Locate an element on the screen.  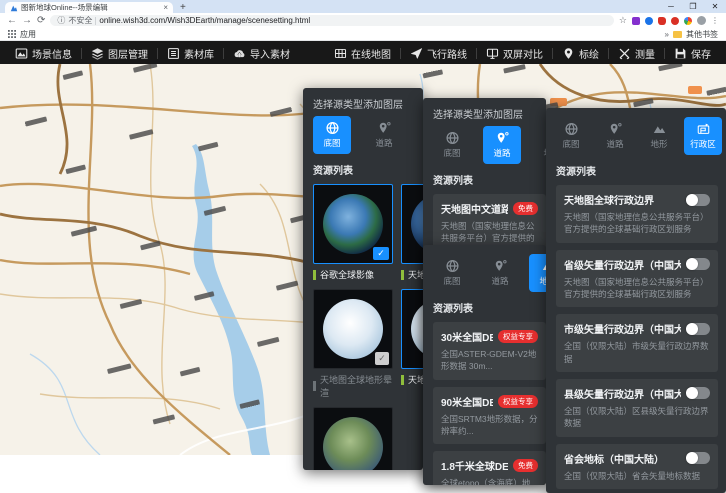
import-material-button: 导入素材 is located at coordinates (261, 53).